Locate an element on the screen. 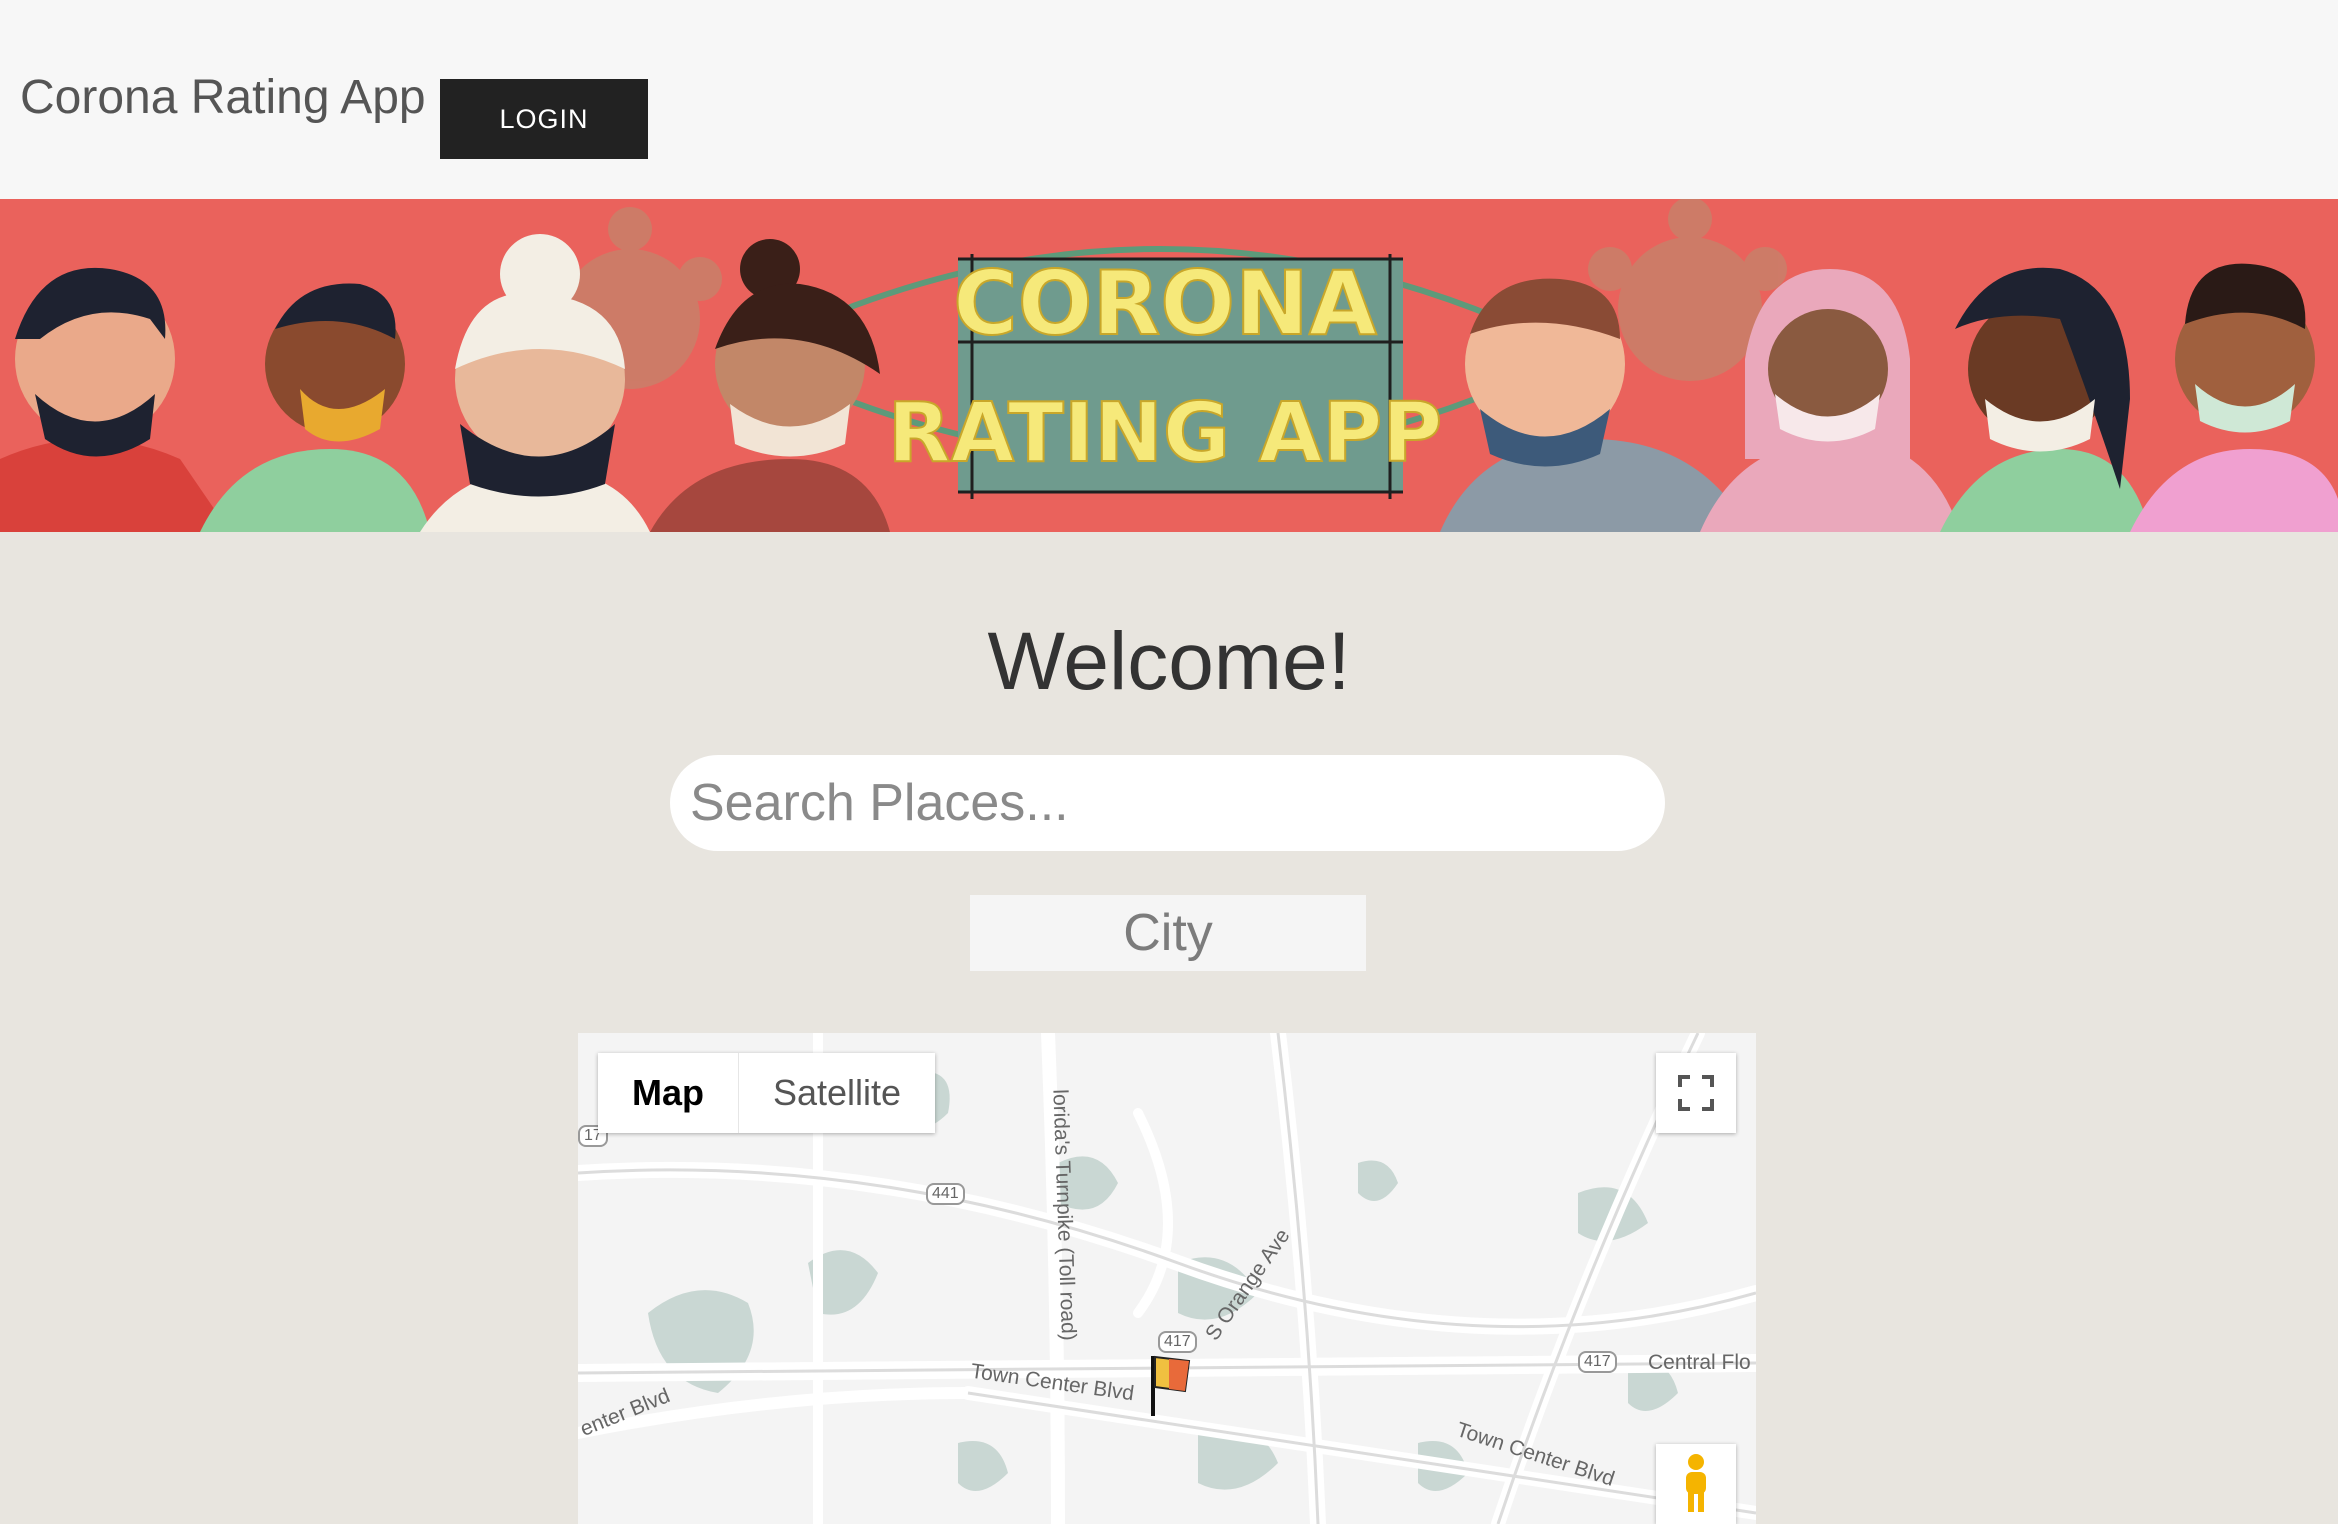 This screenshot has width=2338, height=1524. banner-line1: CORONA is located at coordinates (1165, 303).